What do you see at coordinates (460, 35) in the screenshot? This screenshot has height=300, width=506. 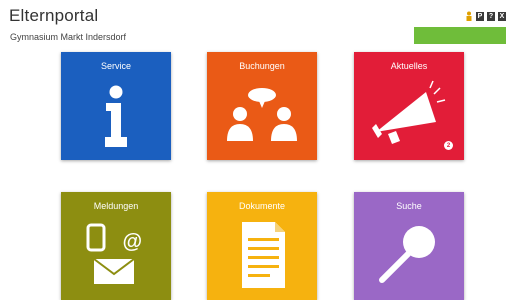 I see `status-bar` at bounding box center [460, 35].